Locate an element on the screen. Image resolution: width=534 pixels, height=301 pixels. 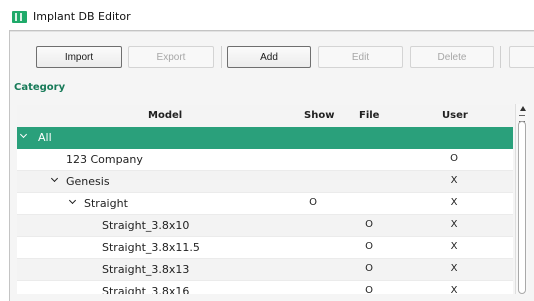
tree-row: Straight_3.8x16 O X is located at coordinates (265, 287).